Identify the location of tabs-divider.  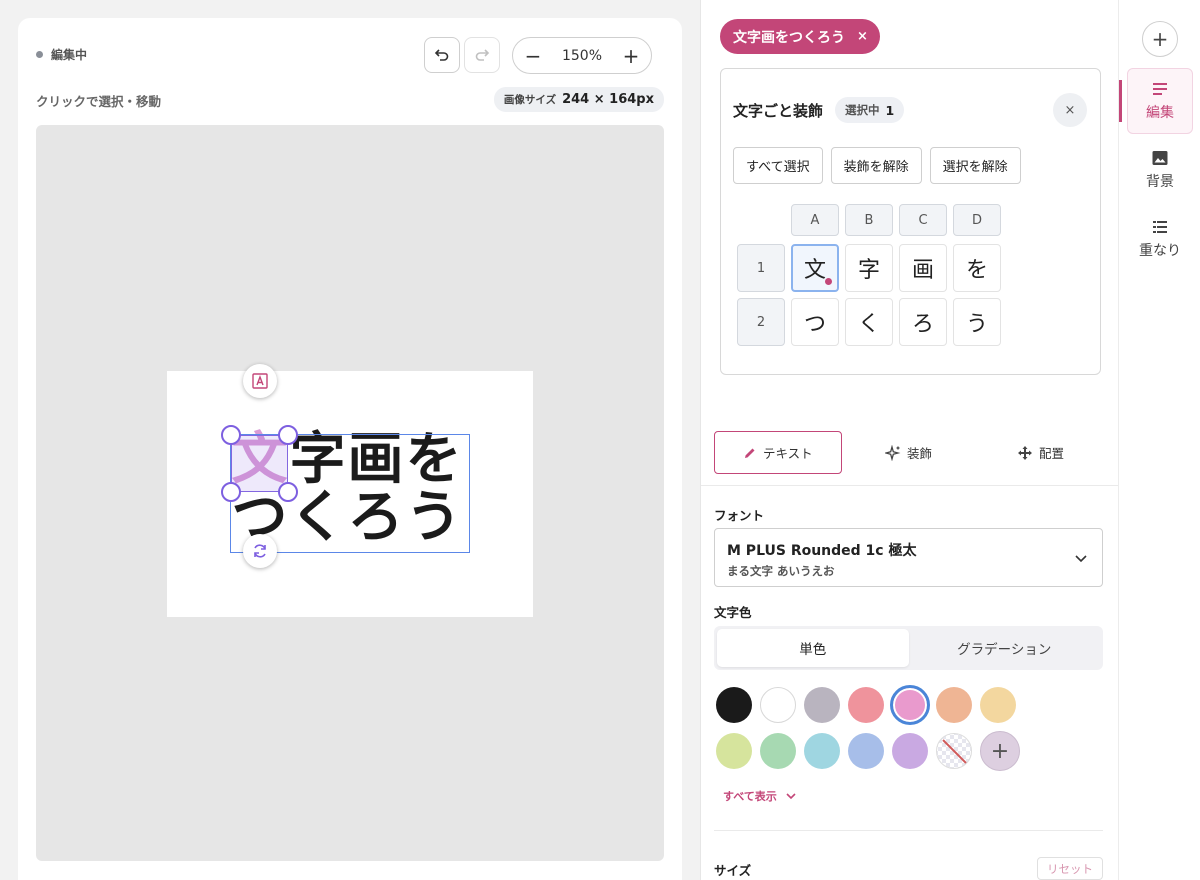
(910, 485).